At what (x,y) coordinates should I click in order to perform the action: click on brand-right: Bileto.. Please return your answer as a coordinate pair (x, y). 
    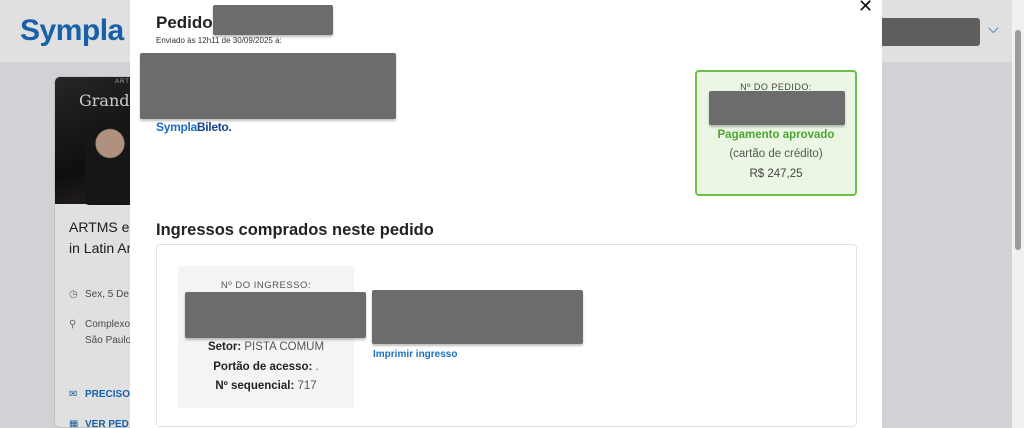
    Looking at the image, I should click on (214, 127).